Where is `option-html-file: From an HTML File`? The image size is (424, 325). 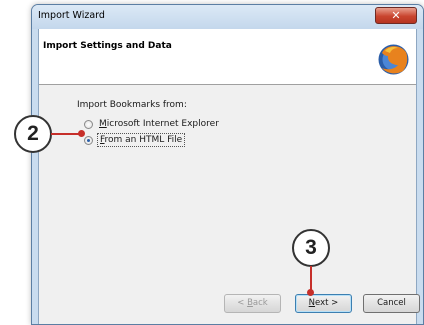
option-html-file: From an HTML File is located at coordinates (135, 140).